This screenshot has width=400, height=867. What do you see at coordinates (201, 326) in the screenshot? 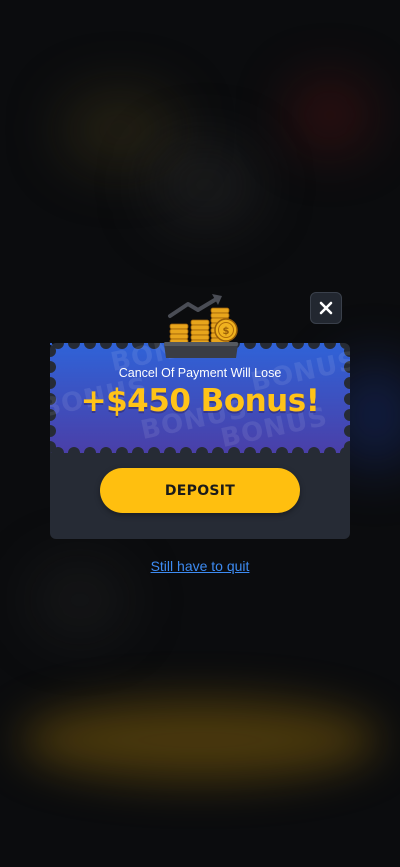
I see `coins-growth-icon: $` at bounding box center [201, 326].